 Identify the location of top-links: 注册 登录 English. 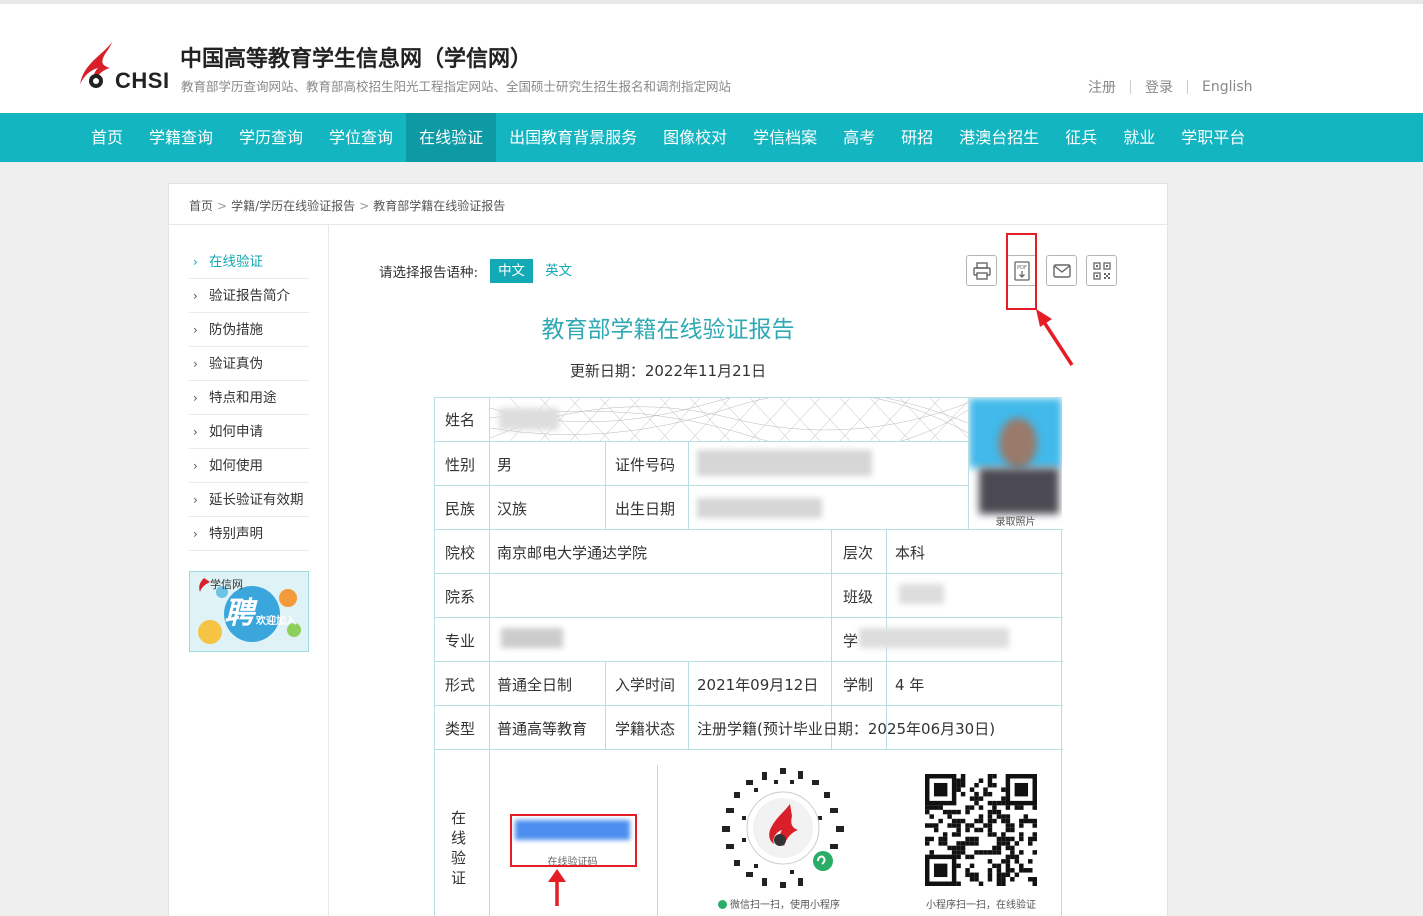
(1170, 87).